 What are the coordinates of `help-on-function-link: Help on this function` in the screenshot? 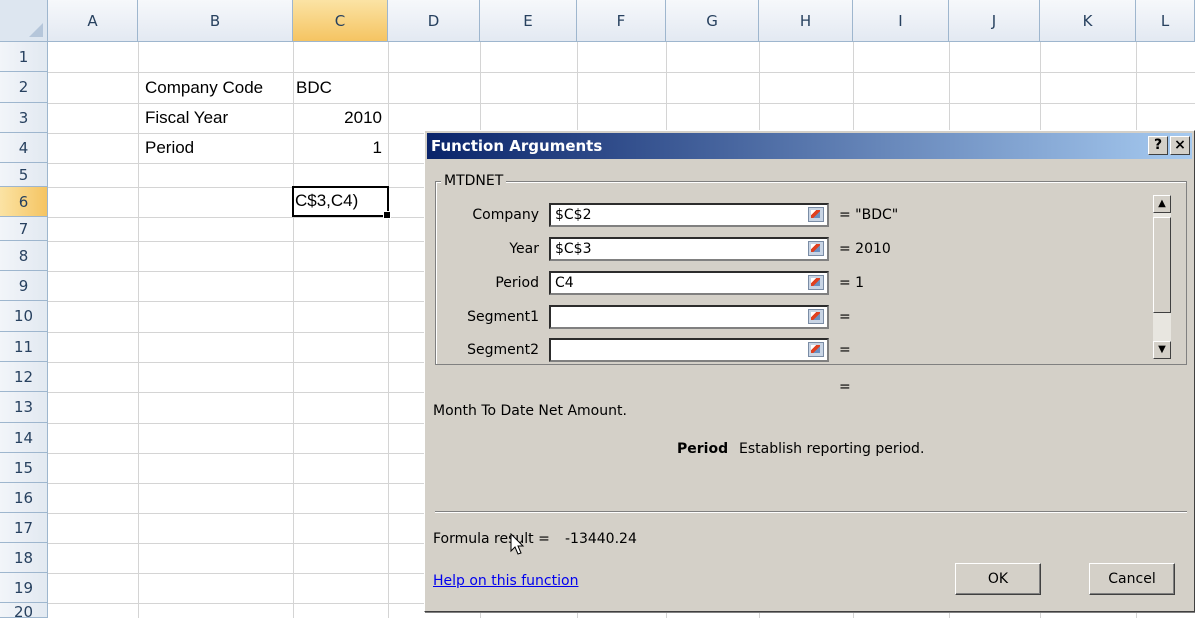 It's located at (505, 581).